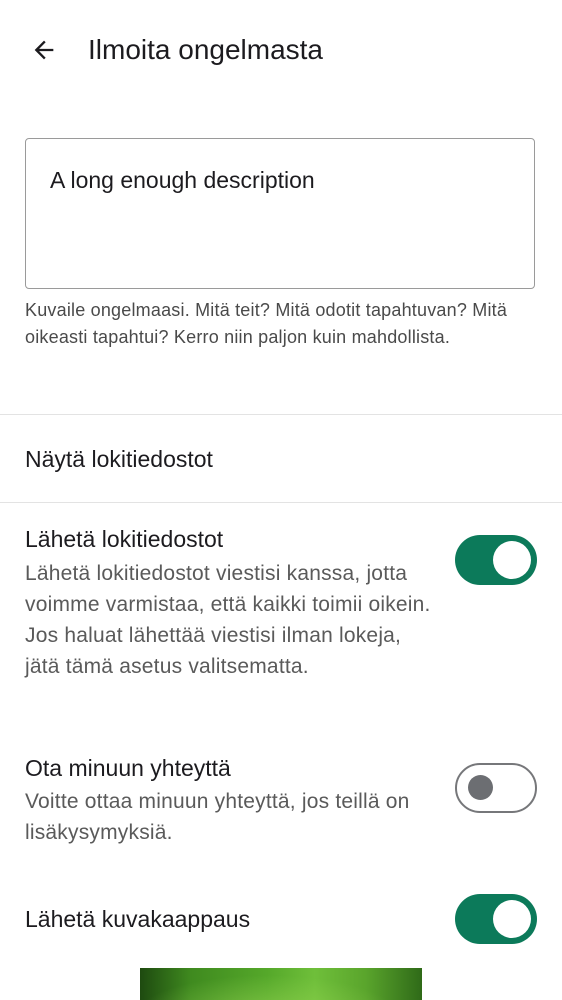 This screenshot has width=562, height=1000. What do you see at coordinates (206, 49) in the screenshot?
I see `page-title: Ilmoita ongelmasta` at bounding box center [206, 49].